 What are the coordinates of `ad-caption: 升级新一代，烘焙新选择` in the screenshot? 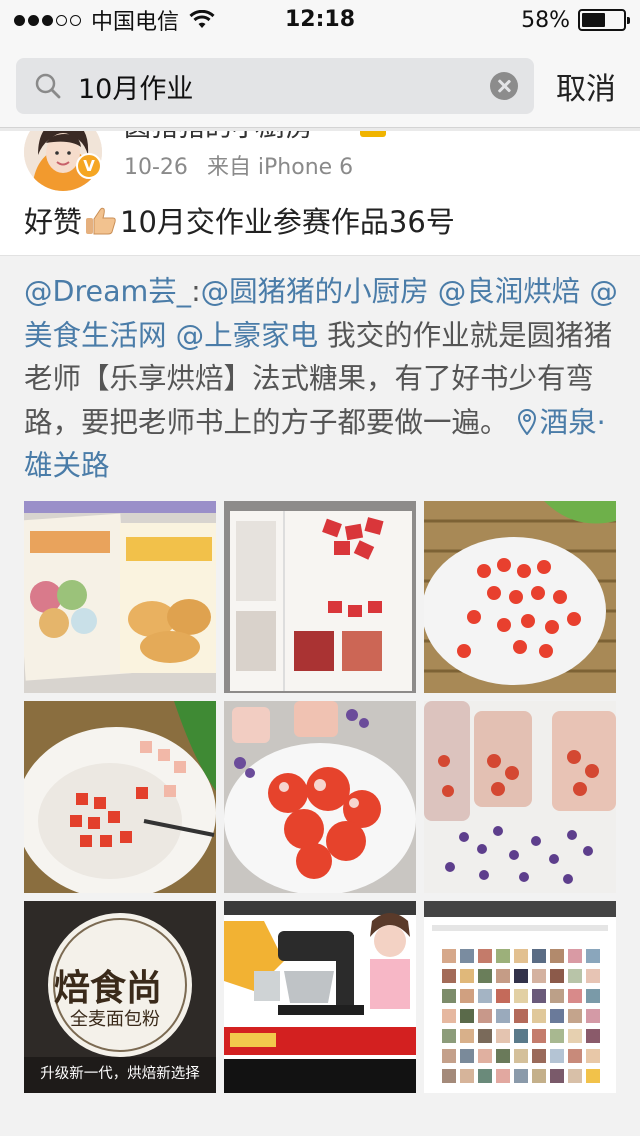 It's located at (120, 1074).